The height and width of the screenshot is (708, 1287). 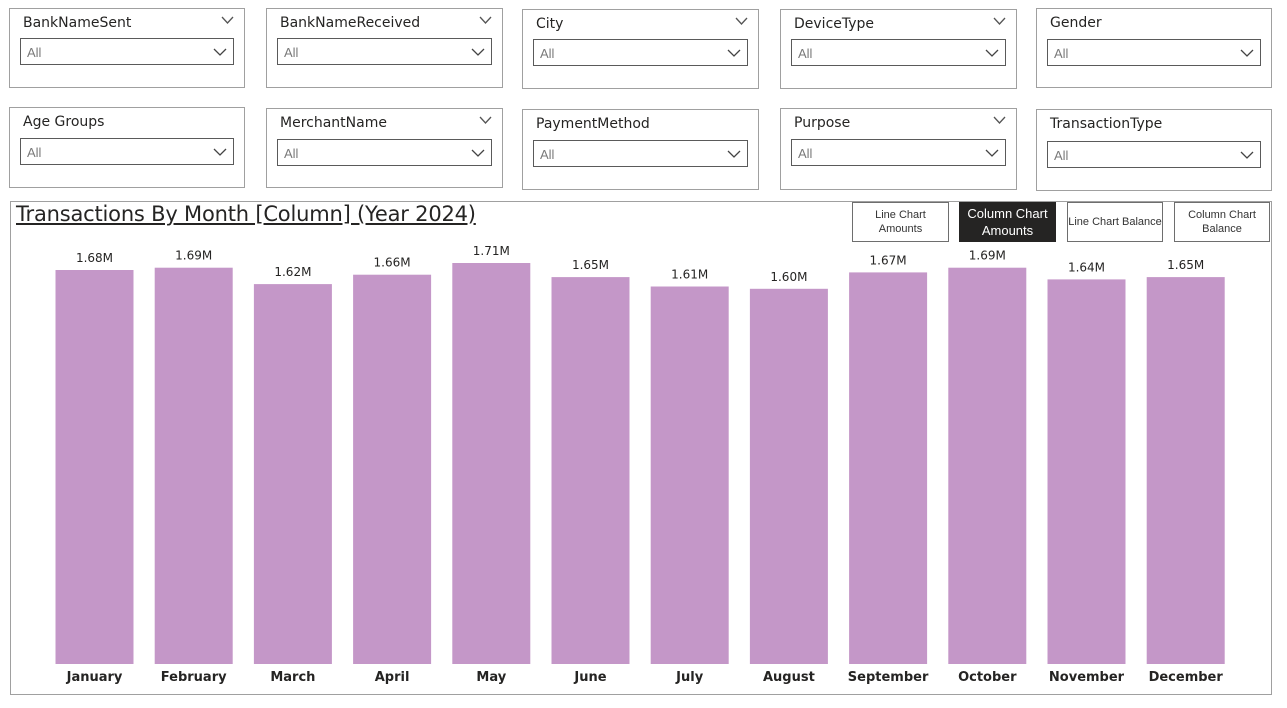 What do you see at coordinates (888, 677) in the screenshot?
I see `category-label: September` at bounding box center [888, 677].